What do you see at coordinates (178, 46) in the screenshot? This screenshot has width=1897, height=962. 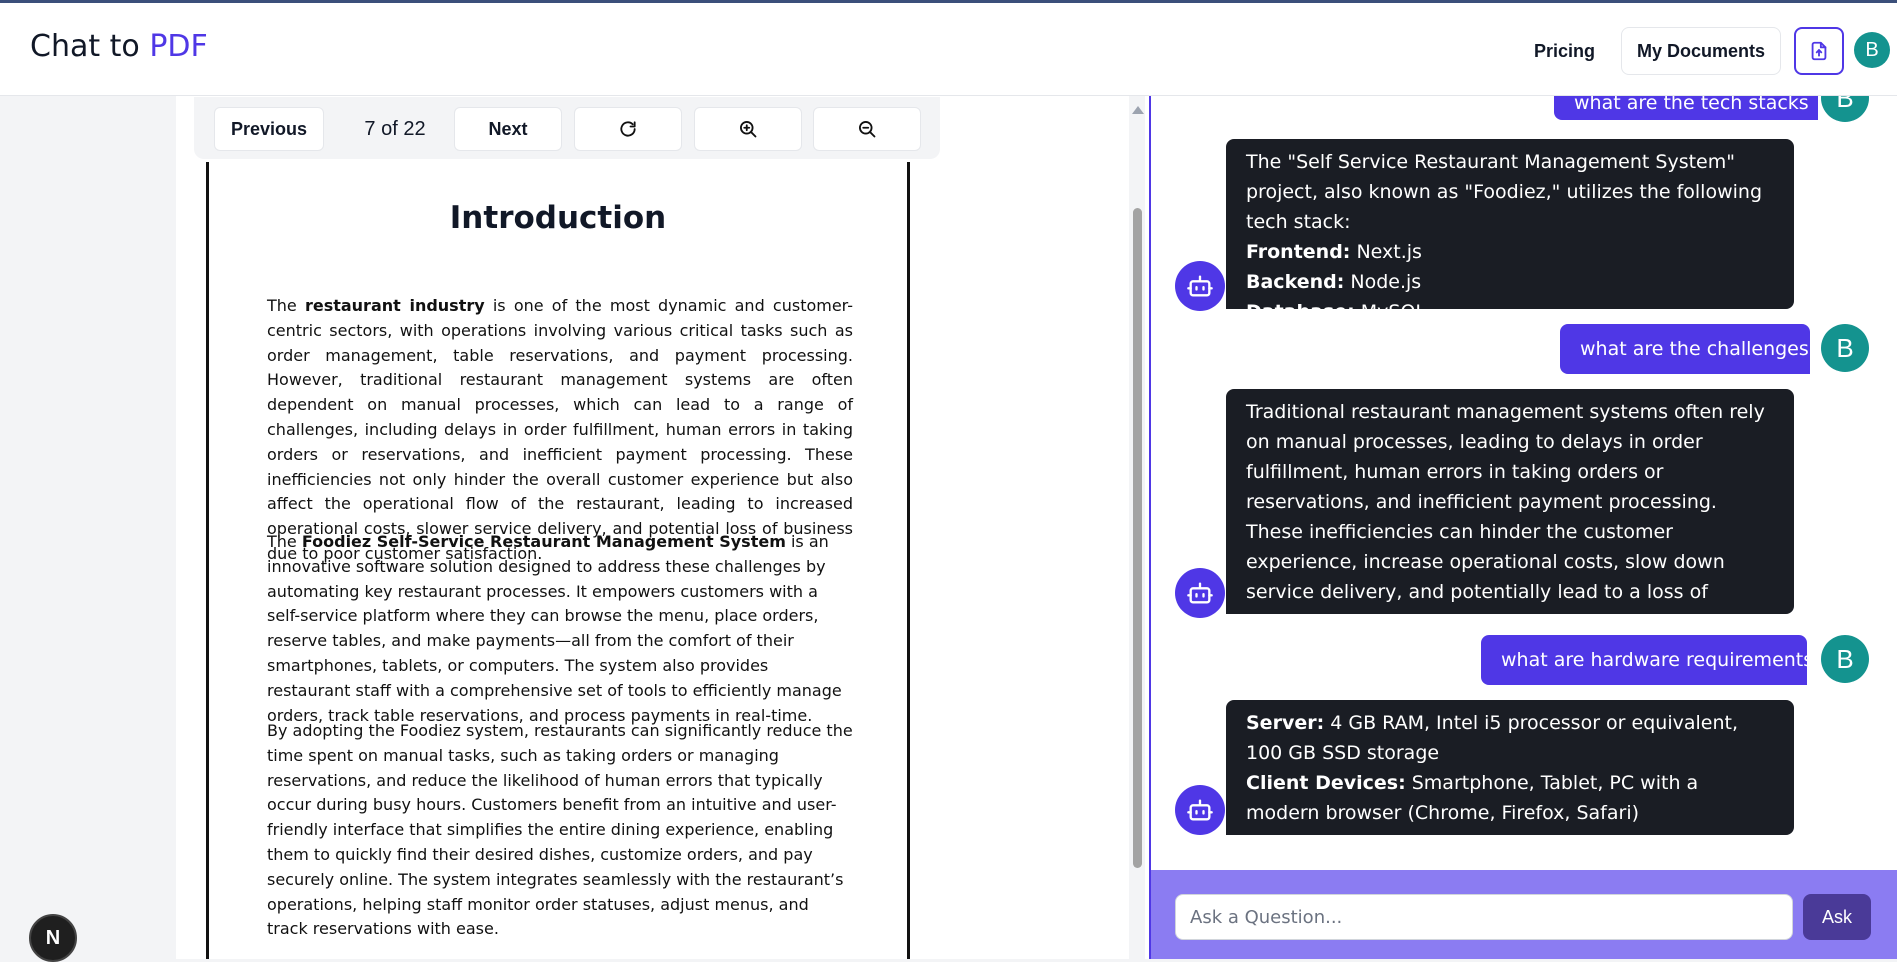 I see `brand-accent: PDF` at bounding box center [178, 46].